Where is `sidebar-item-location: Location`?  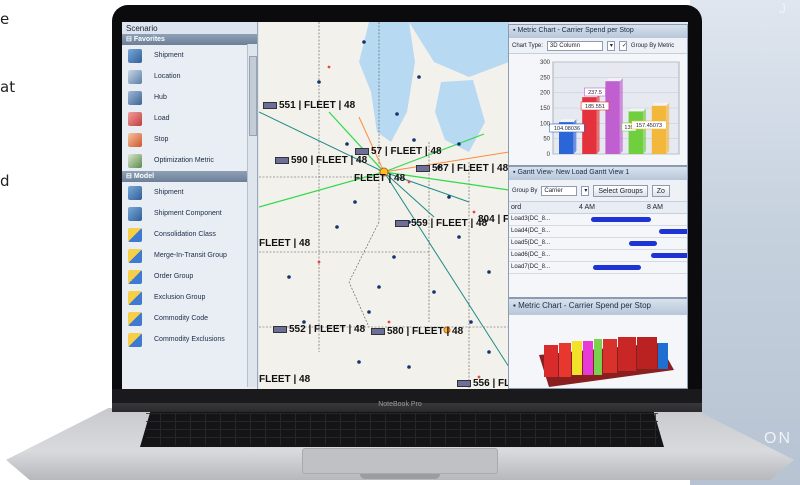 sidebar-item-location: Location is located at coordinates (189, 76).